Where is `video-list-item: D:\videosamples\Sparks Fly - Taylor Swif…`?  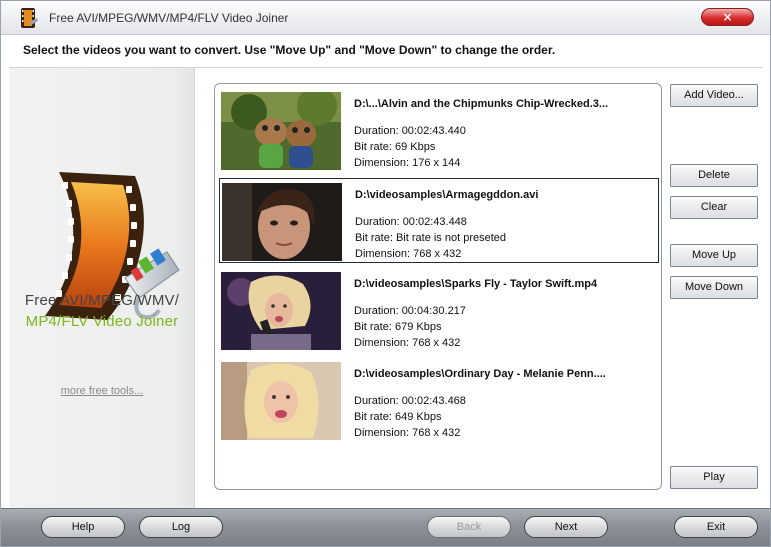 video-list-item: D:\videosamples\Sparks Fly - Taylor Swif… is located at coordinates (439, 310).